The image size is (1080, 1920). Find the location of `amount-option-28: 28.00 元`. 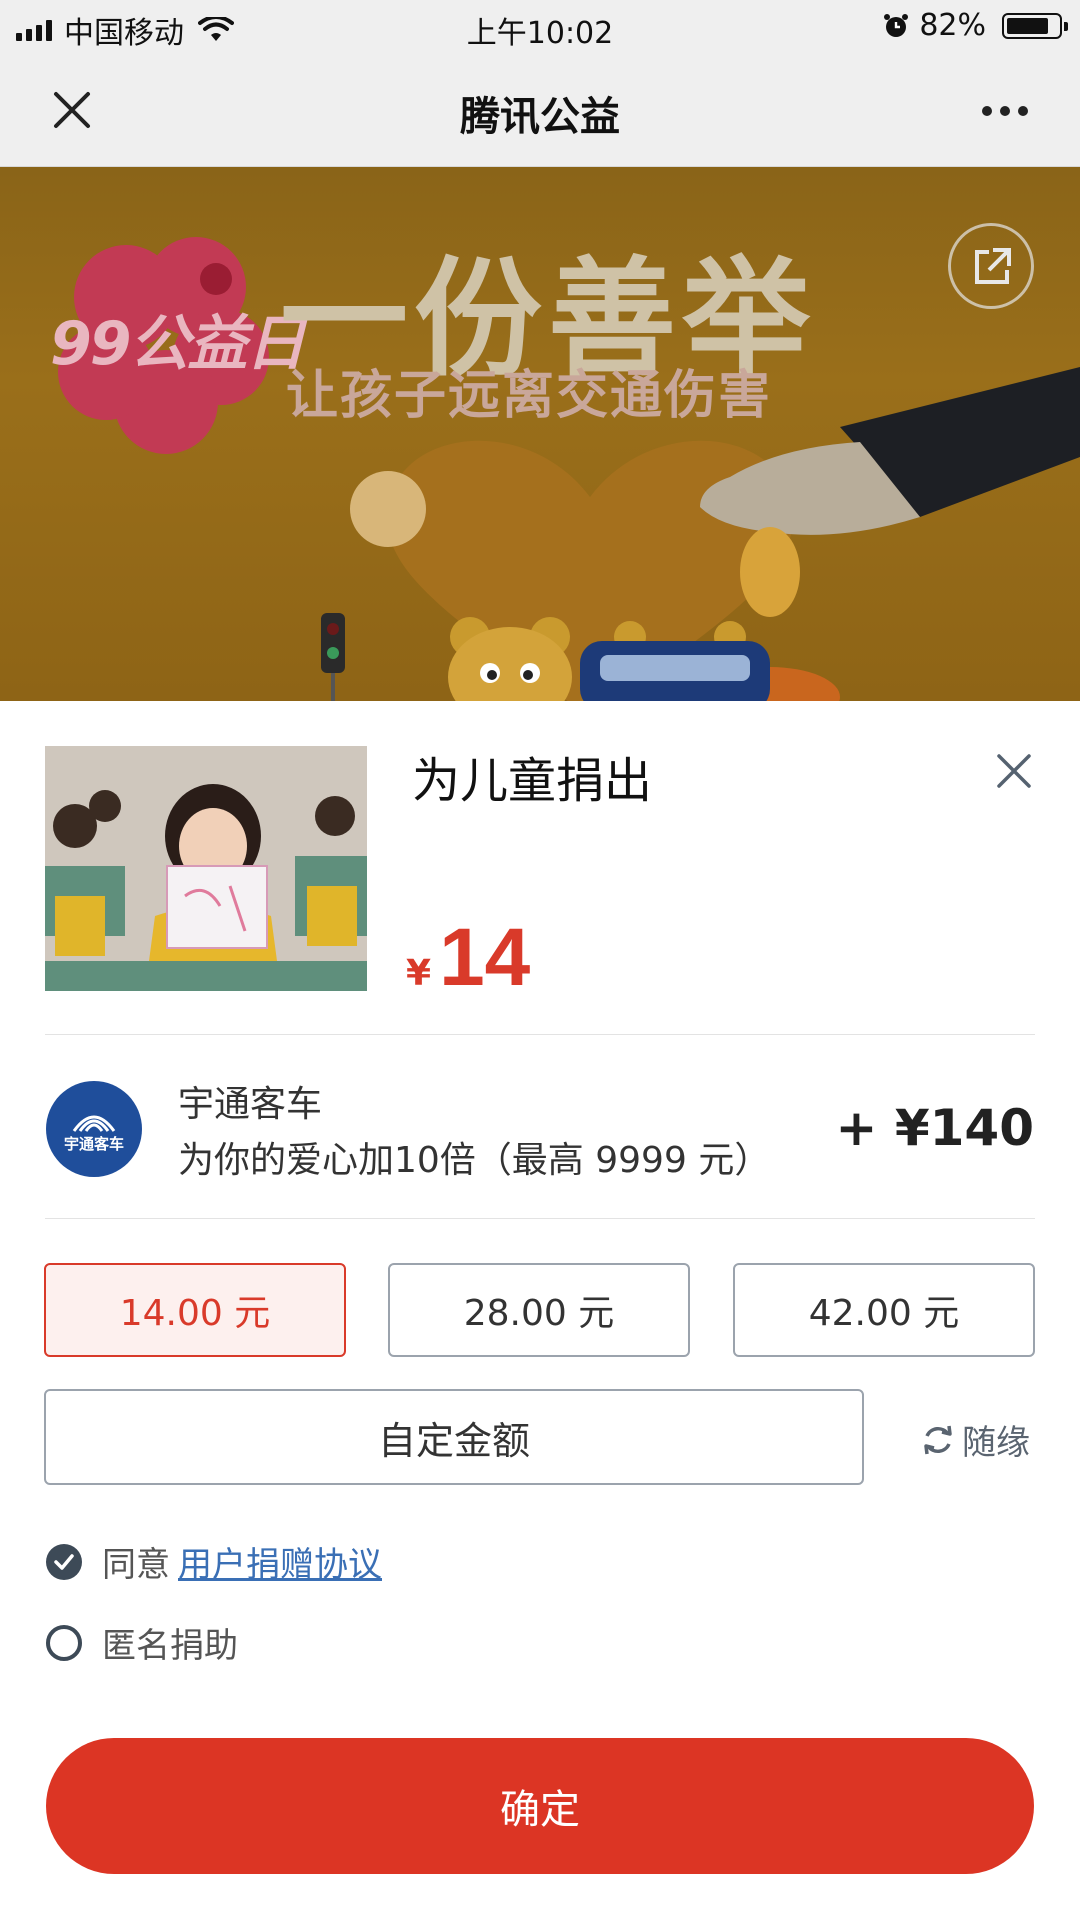

amount-option-28: 28.00 元 is located at coordinates (539, 1310).